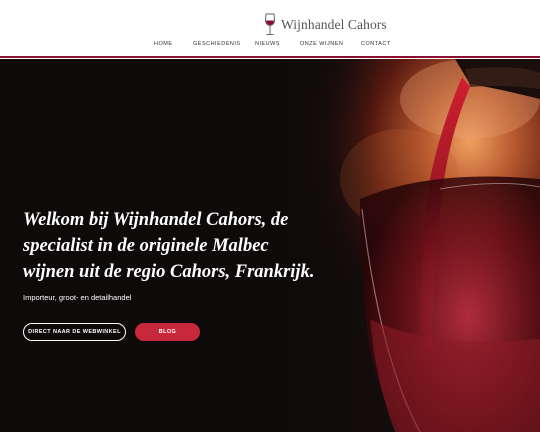 The image size is (540, 432). What do you see at coordinates (163, 44) in the screenshot?
I see `nav-item-home: Home` at bounding box center [163, 44].